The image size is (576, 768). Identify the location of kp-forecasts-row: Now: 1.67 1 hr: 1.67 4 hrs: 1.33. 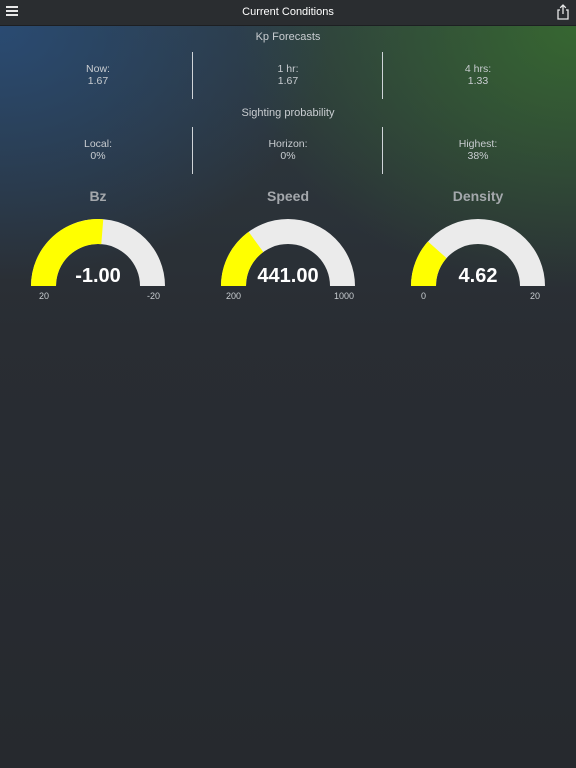
(288, 76).